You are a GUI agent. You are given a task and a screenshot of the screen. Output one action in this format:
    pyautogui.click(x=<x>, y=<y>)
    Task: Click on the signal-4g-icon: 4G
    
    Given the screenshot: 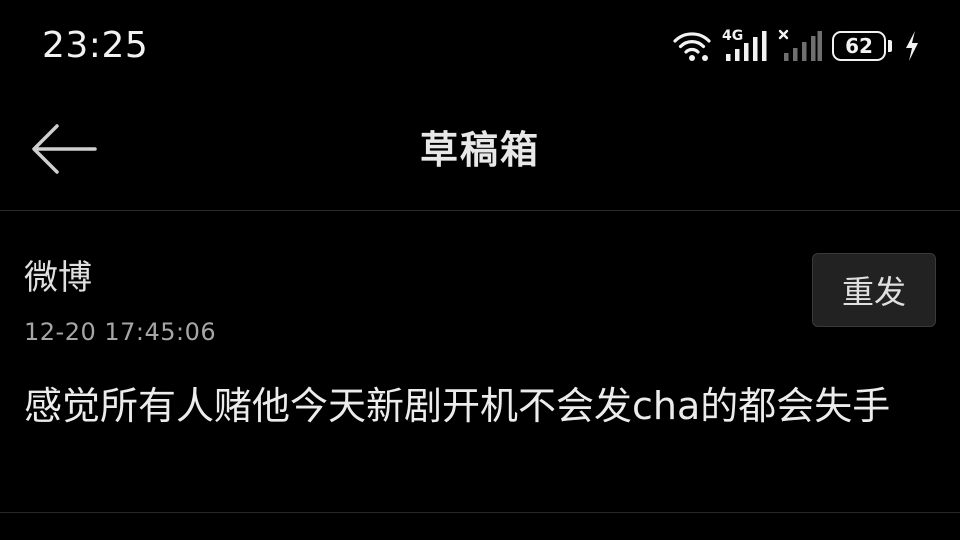 What is the action you would take?
    pyautogui.click(x=745, y=46)
    